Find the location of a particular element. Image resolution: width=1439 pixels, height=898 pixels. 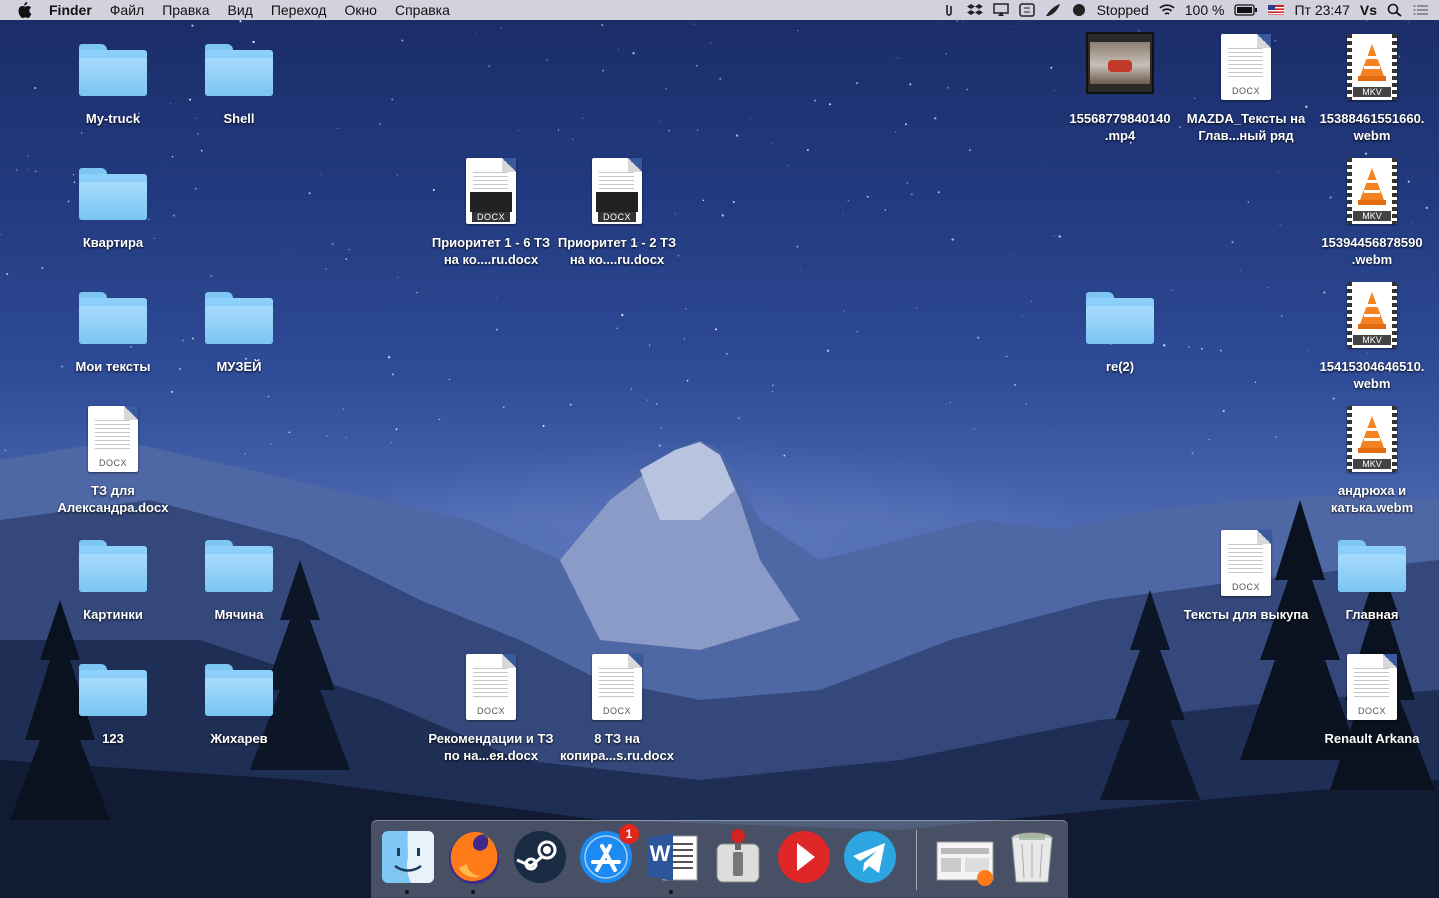

desktop-file-webm-1: MKV 15388461551660. webm is located at coordinates (1372, 87).